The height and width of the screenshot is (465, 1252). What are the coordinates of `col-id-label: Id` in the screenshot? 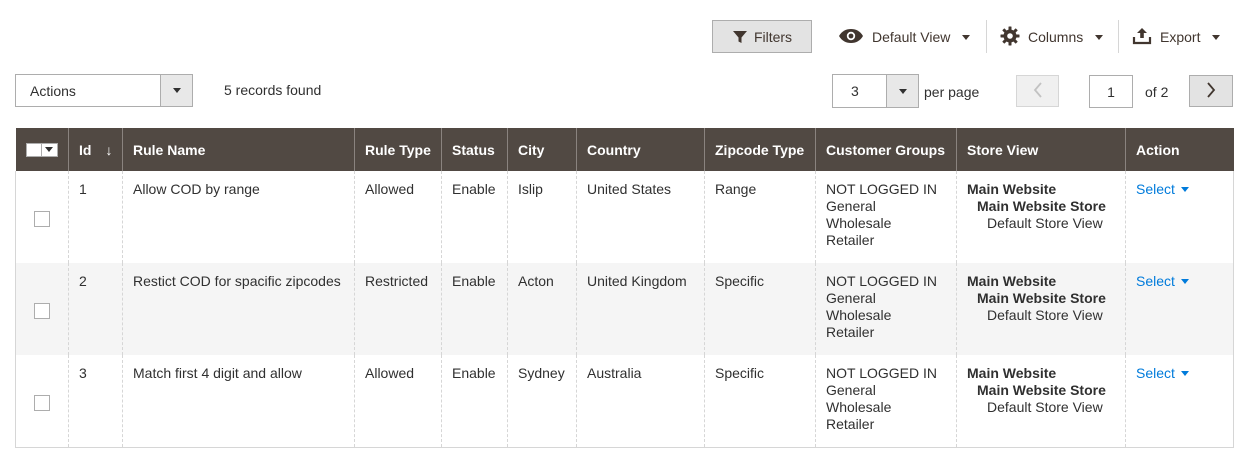 It's located at (85, 149).